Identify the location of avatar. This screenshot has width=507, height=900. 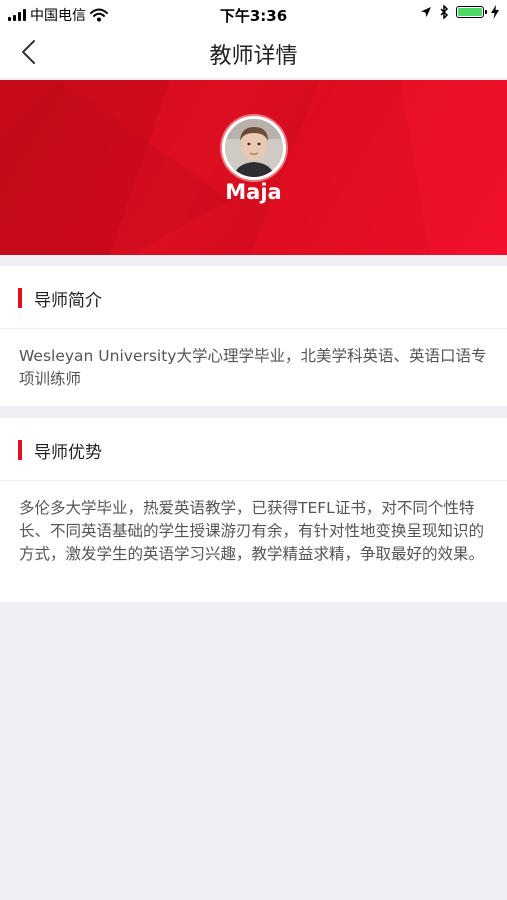
(254, 148).